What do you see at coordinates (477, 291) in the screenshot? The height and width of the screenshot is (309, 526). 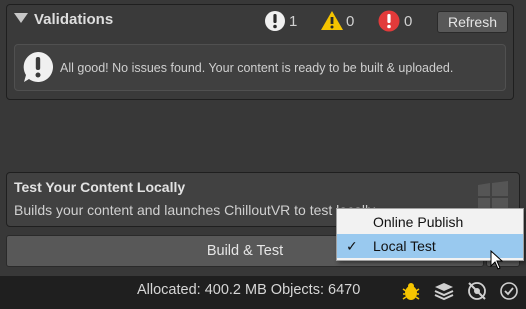 I see `visibility-icon` at bounding box center [477, 291].